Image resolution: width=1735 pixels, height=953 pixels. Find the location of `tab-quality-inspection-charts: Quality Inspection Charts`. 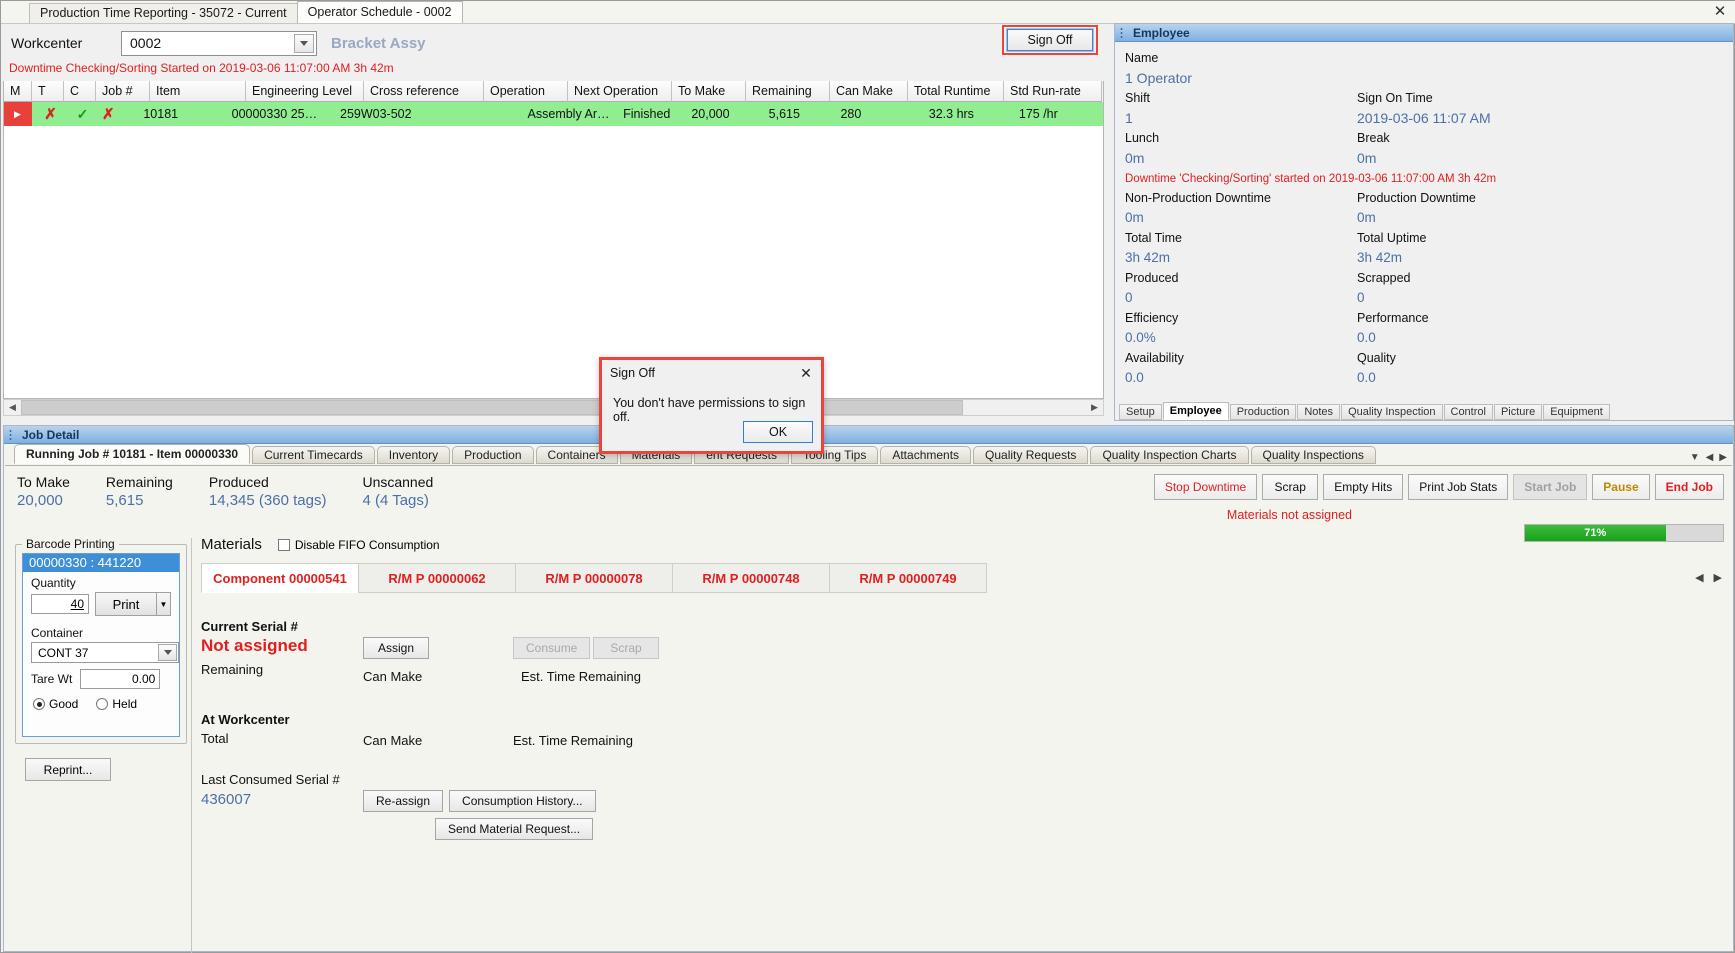

tab-quality-inspection-charts: Quality Inspection Charts is located at coordinates (1169, 455).